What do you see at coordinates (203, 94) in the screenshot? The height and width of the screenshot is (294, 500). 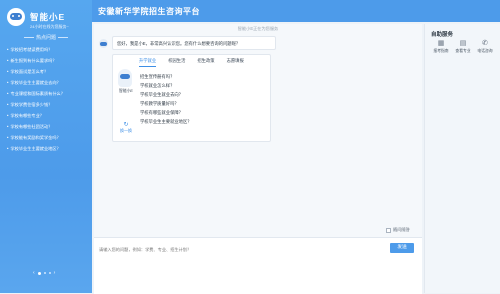 I see `question-item: 学校毕业生就业去向？` at bounding box center [203, 94].